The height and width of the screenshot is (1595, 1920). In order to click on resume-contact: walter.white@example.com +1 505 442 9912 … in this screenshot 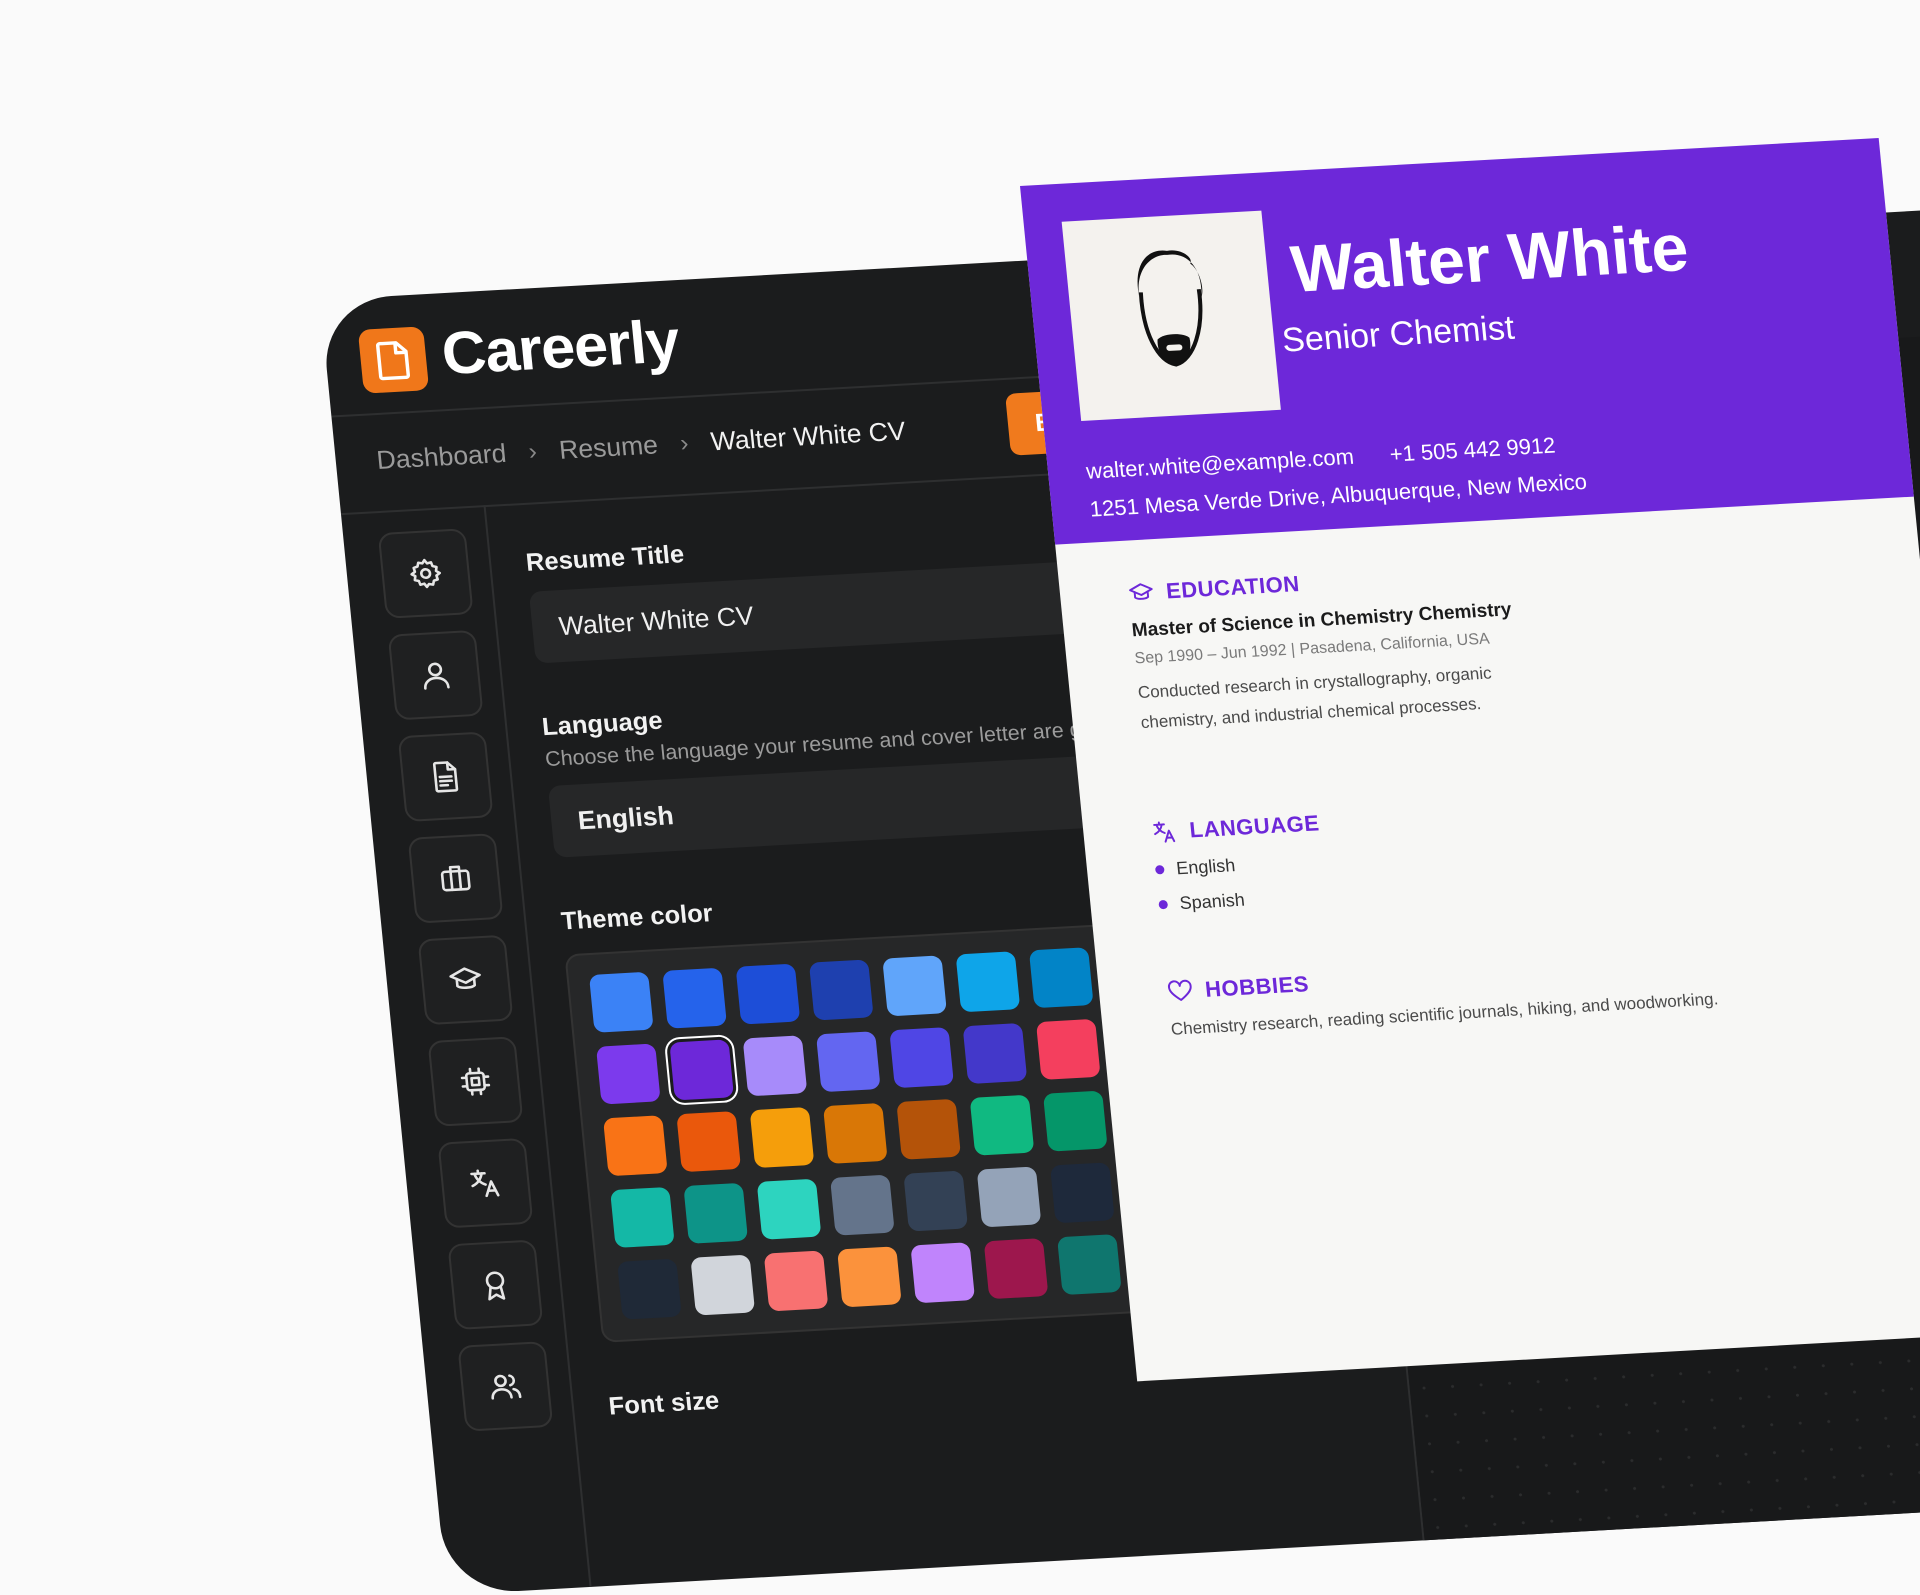, I will do `click(1336, 476)`.